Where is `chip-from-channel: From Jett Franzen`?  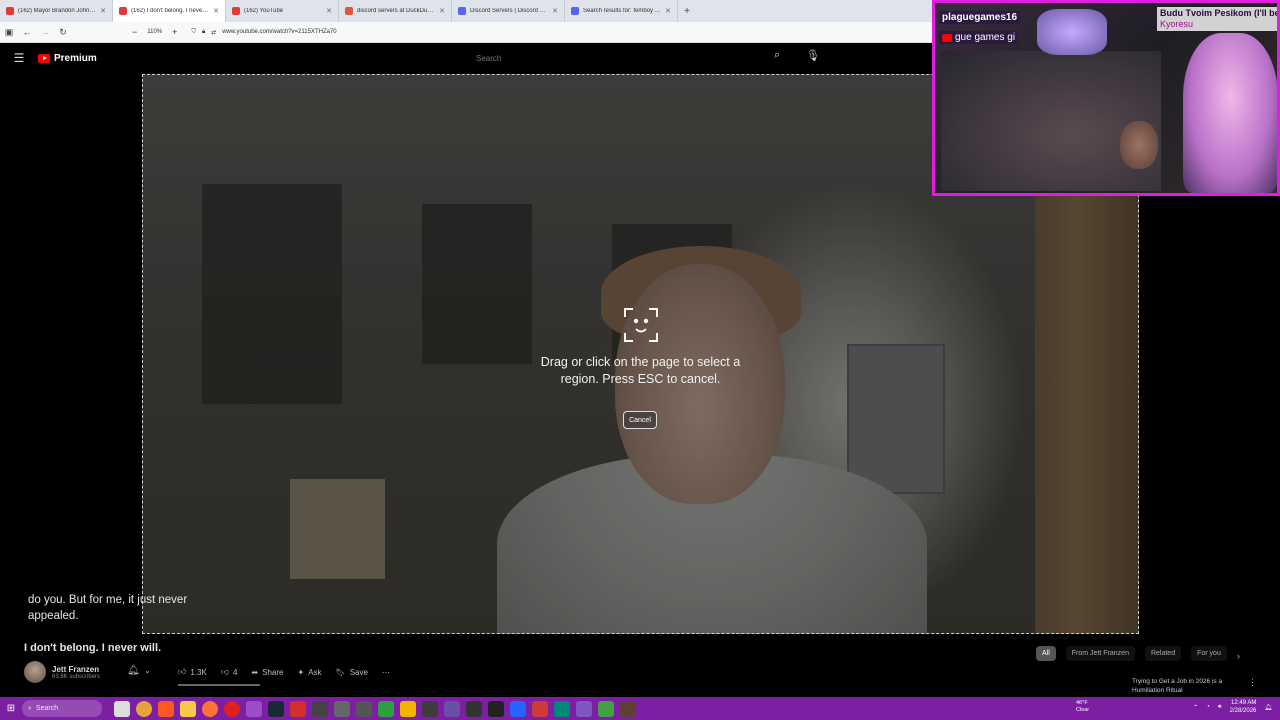 chip-from-channel: From Jett Franzen is located at coordinates (1100, 653).